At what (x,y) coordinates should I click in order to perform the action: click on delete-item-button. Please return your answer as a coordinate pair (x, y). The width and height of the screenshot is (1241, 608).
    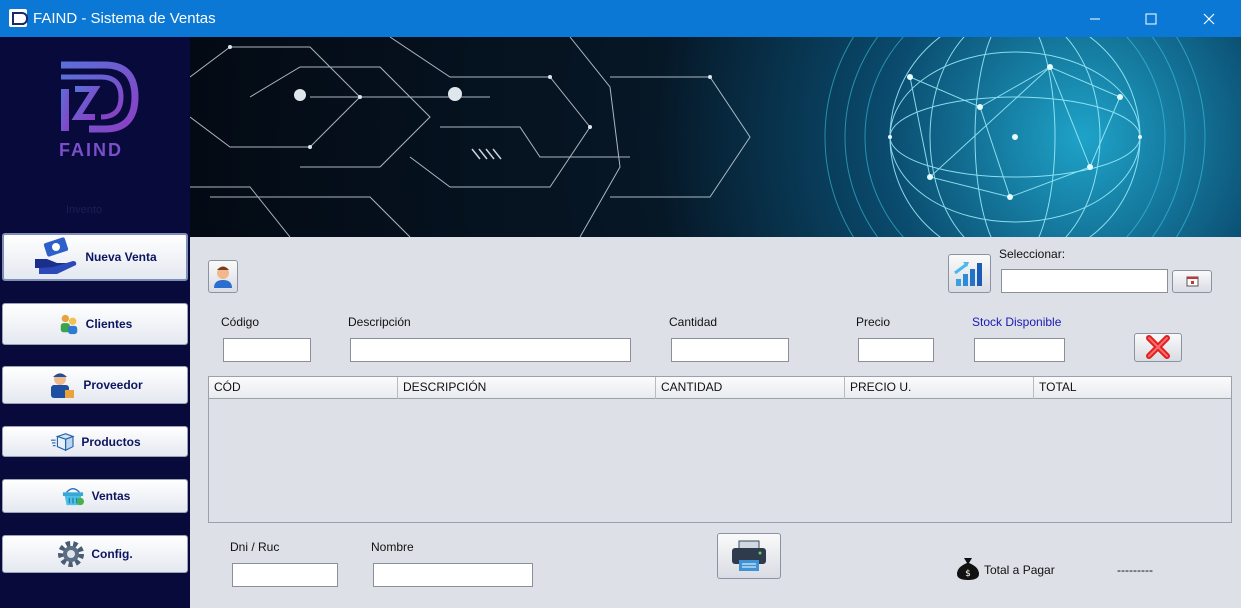
    Looking at the image, I should click on (1158, 347).